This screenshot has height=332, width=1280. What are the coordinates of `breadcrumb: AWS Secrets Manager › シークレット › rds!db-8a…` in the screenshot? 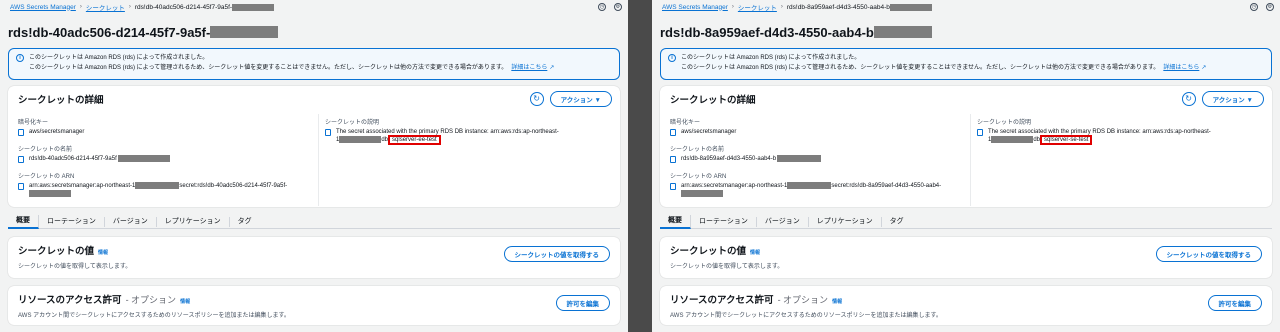 It's located at (966, 7).